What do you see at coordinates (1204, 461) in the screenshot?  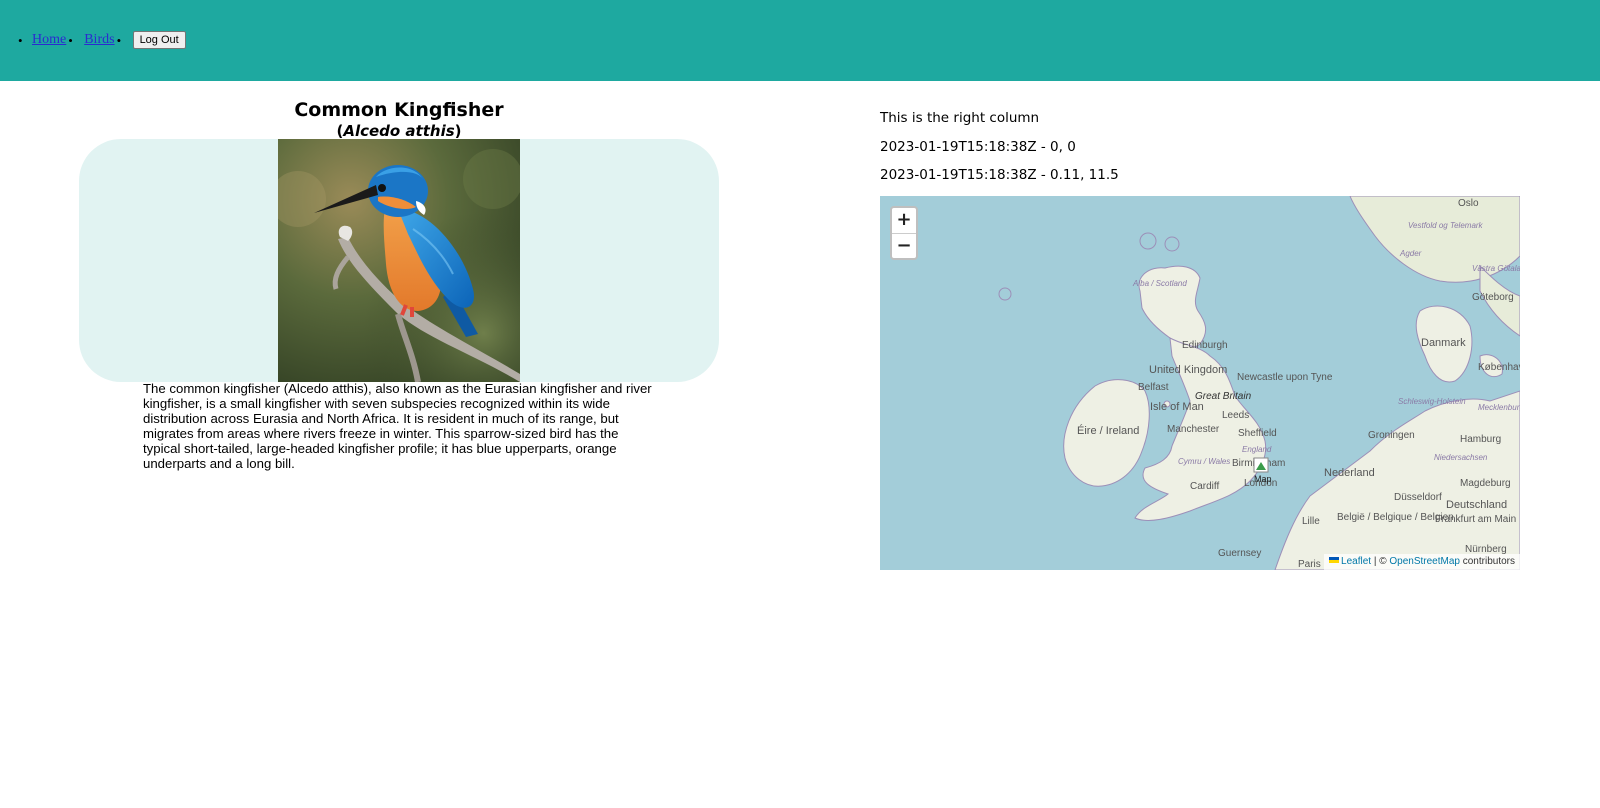 I see `map-label: Cymru / Wales` at bounding box center [1204, 461].